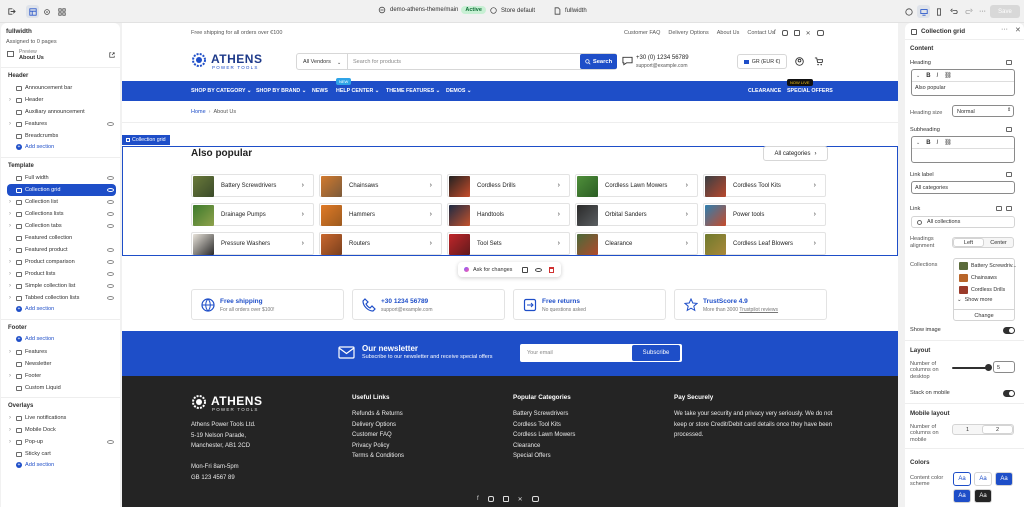  I want to click on top-link: Customer FAQ, so click(642, 33).